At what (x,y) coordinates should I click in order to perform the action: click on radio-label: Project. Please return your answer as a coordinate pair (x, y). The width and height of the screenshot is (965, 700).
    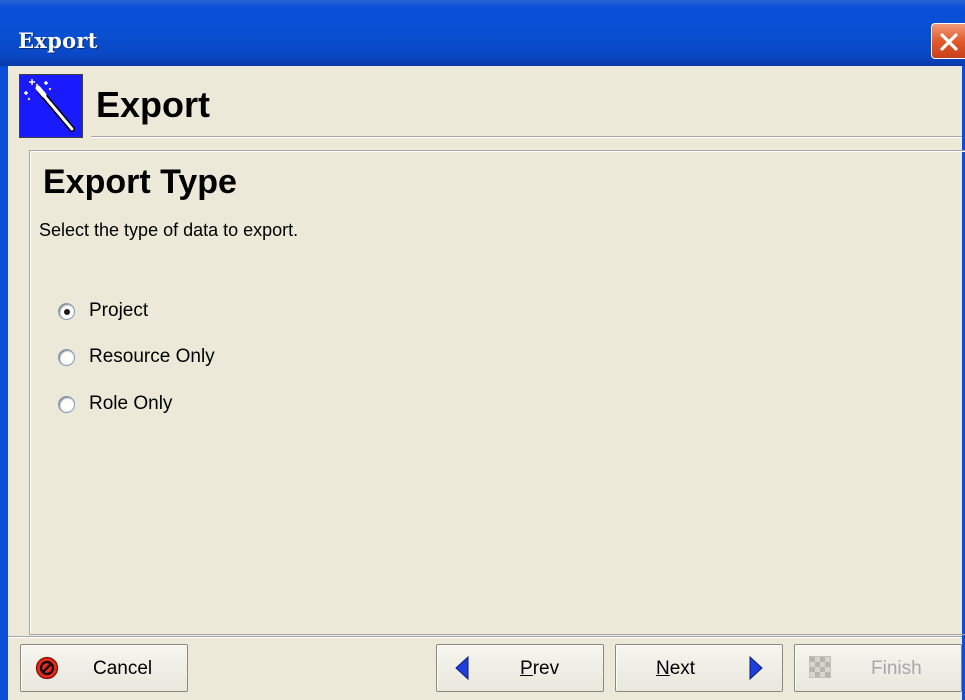
    Looking at the image, I should click on (119, 310).